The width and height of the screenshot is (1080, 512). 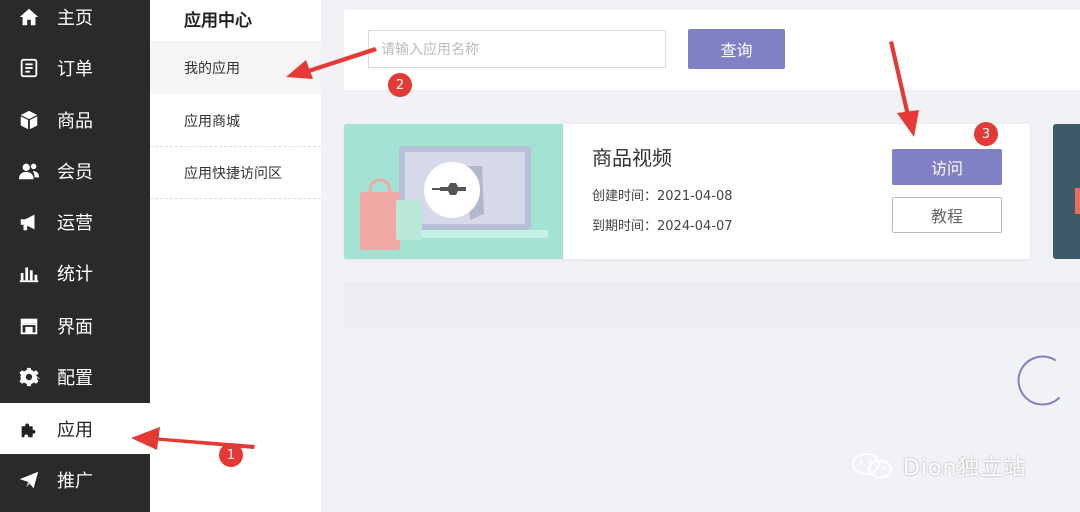 I want to click on app-thumbnail, so click(x=453, y=191).